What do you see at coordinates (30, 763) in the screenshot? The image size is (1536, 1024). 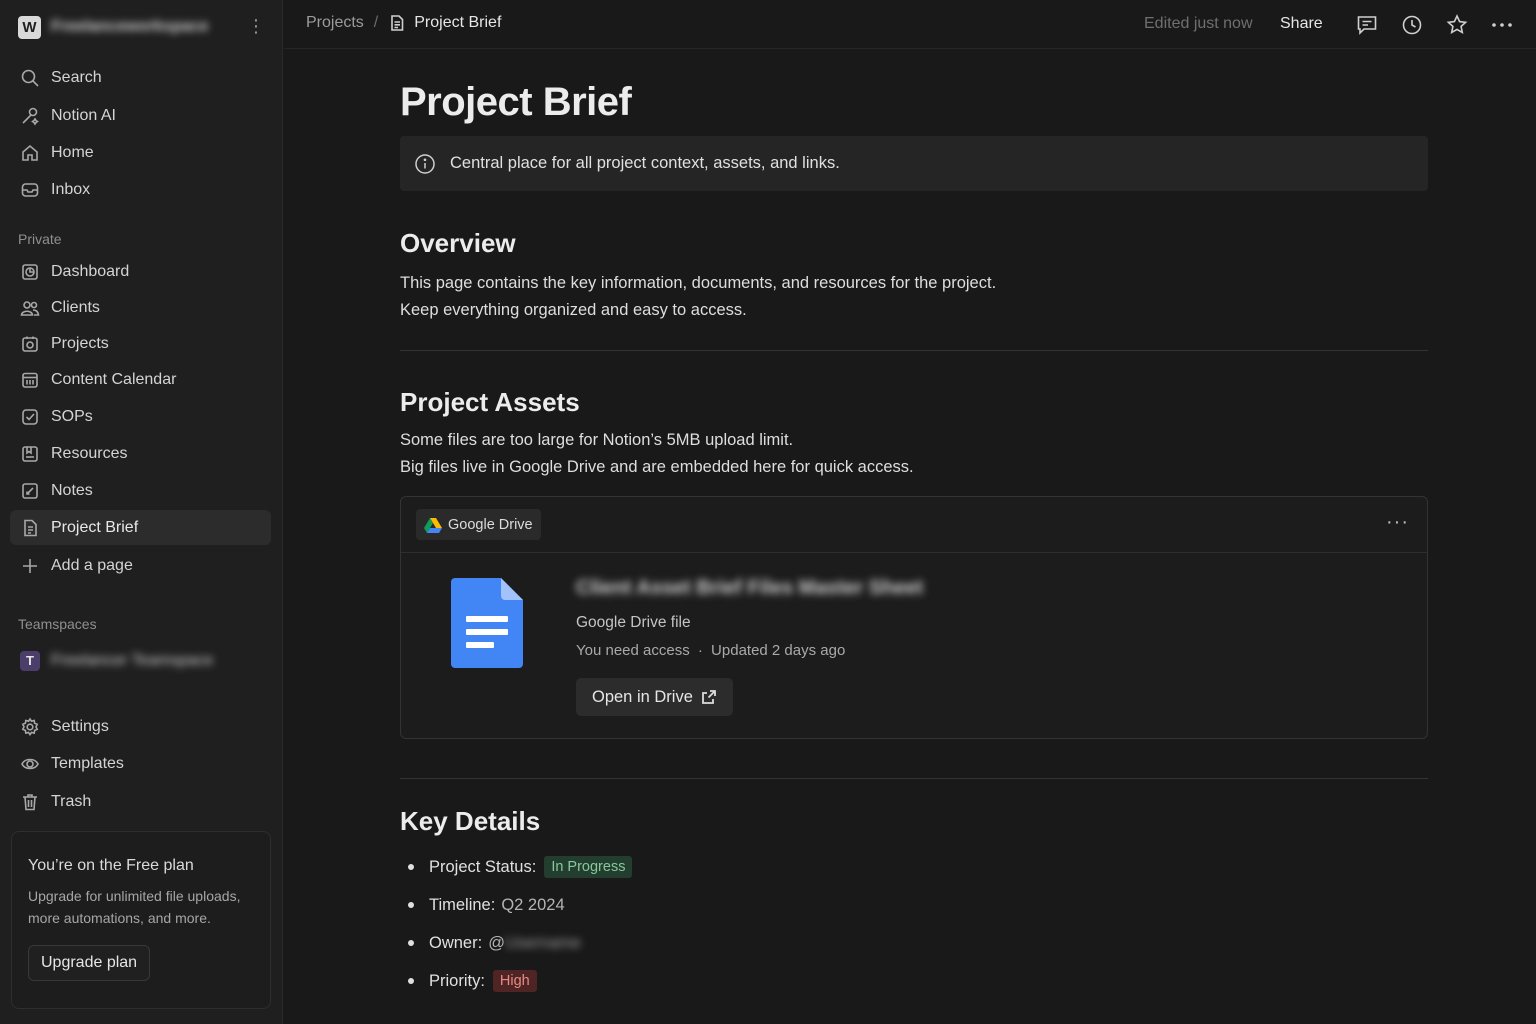 I see `templates-icon` at bounding box center [30, 763].